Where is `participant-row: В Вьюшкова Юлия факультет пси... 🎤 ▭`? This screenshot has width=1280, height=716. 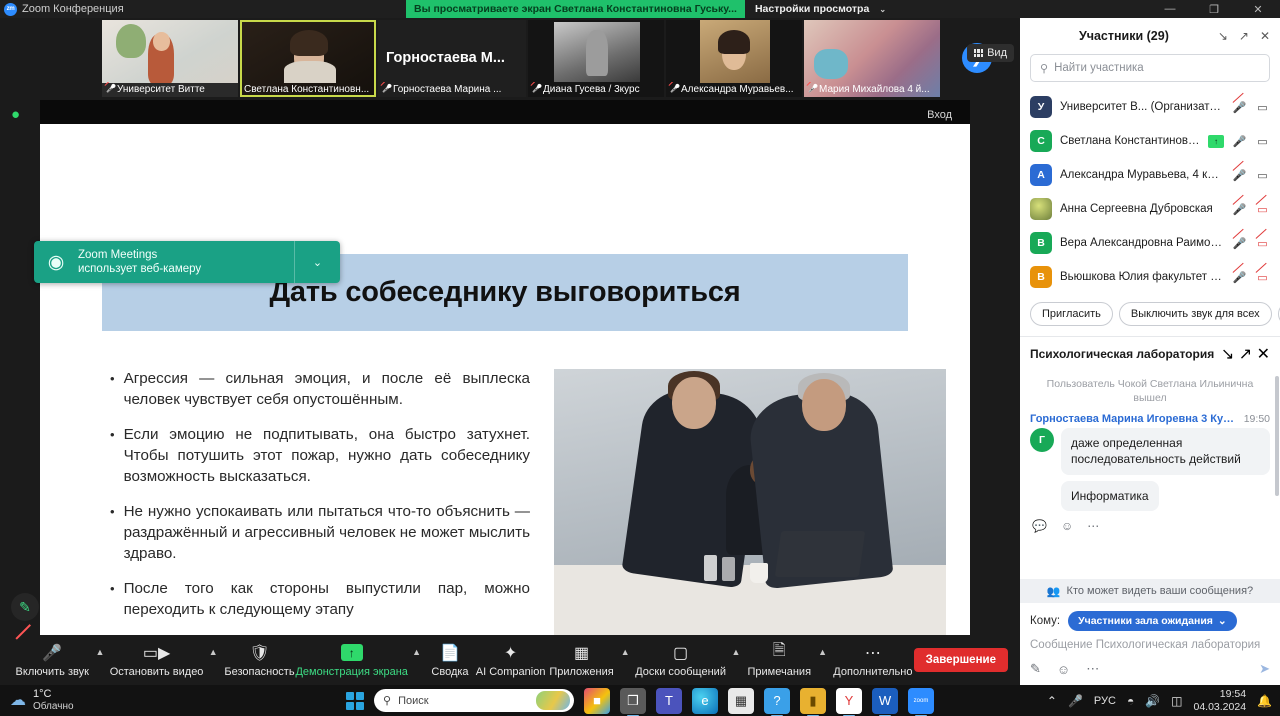 participant-row: В Вьюшкова Юлия факультет пси... 🎤 ▭ is located at coordinates (1150, 277).